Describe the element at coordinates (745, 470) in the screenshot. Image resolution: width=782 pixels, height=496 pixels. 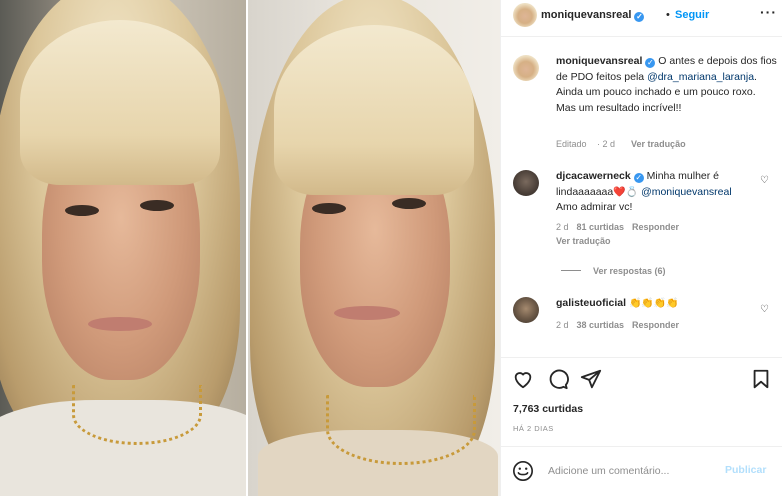
I see `publish-button: Publicar` at that location.